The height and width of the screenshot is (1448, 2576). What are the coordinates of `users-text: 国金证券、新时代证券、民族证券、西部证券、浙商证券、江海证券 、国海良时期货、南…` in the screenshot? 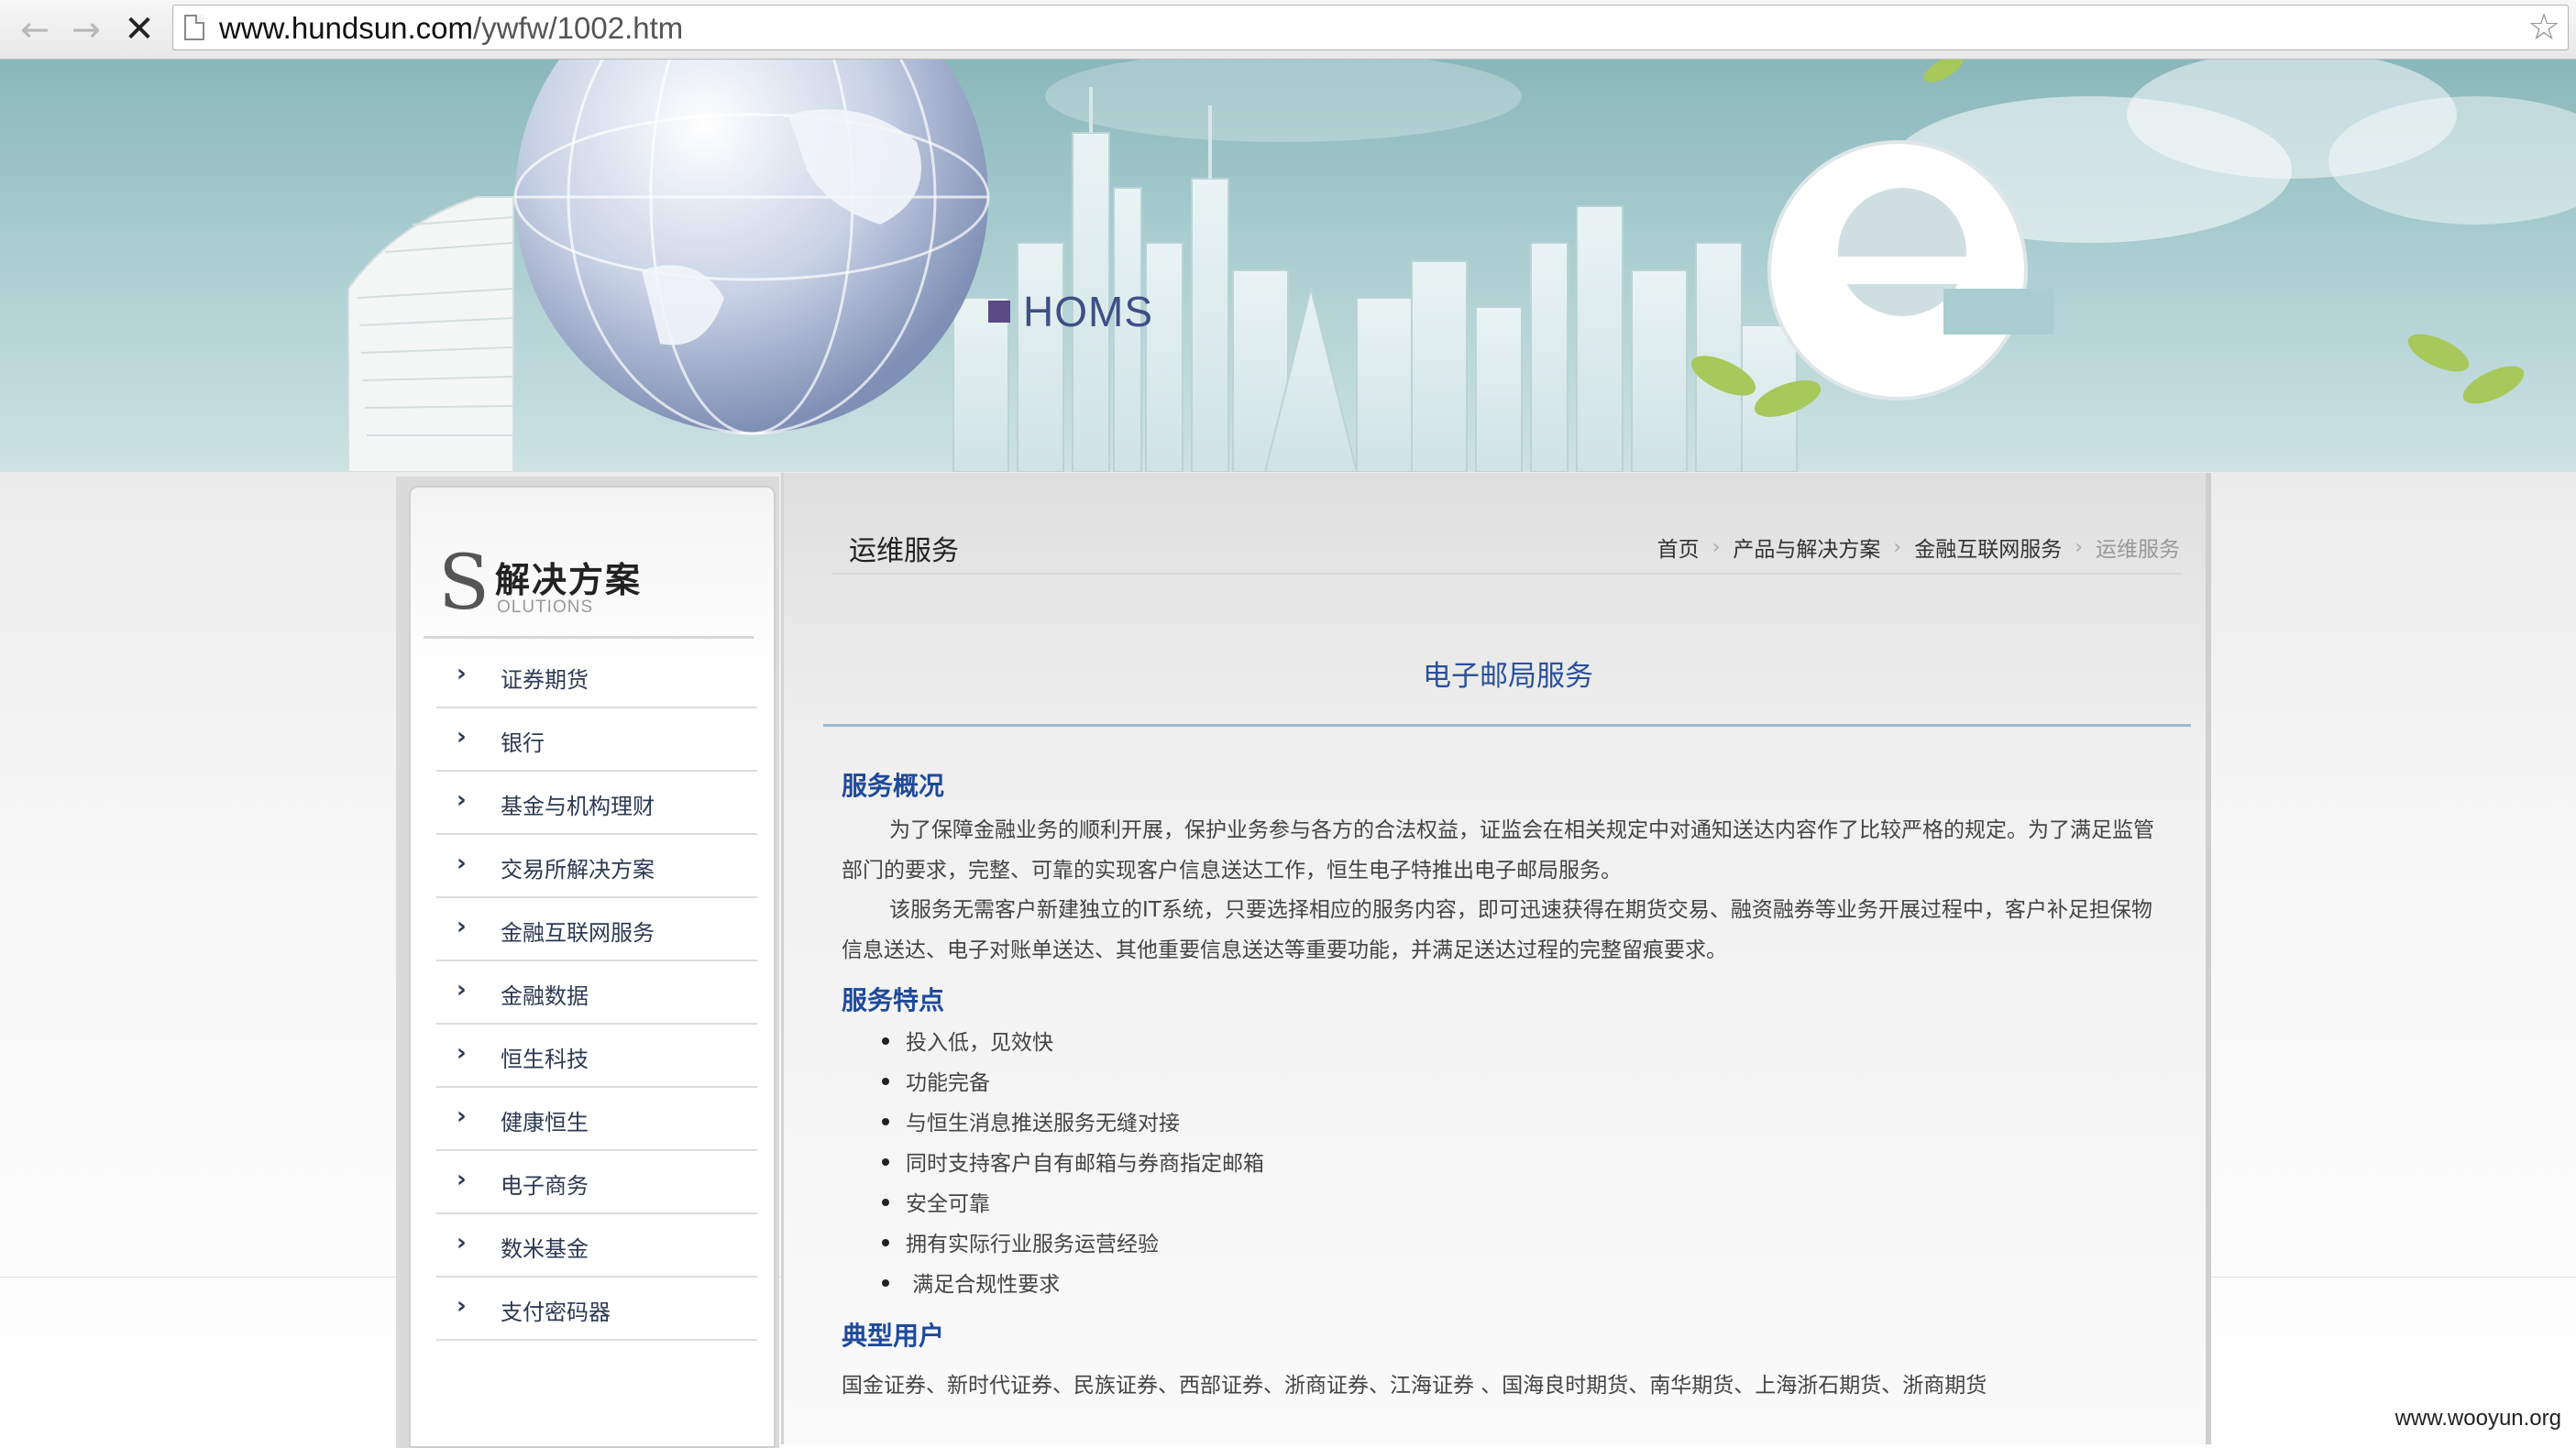 It's located at (1414, 1386).